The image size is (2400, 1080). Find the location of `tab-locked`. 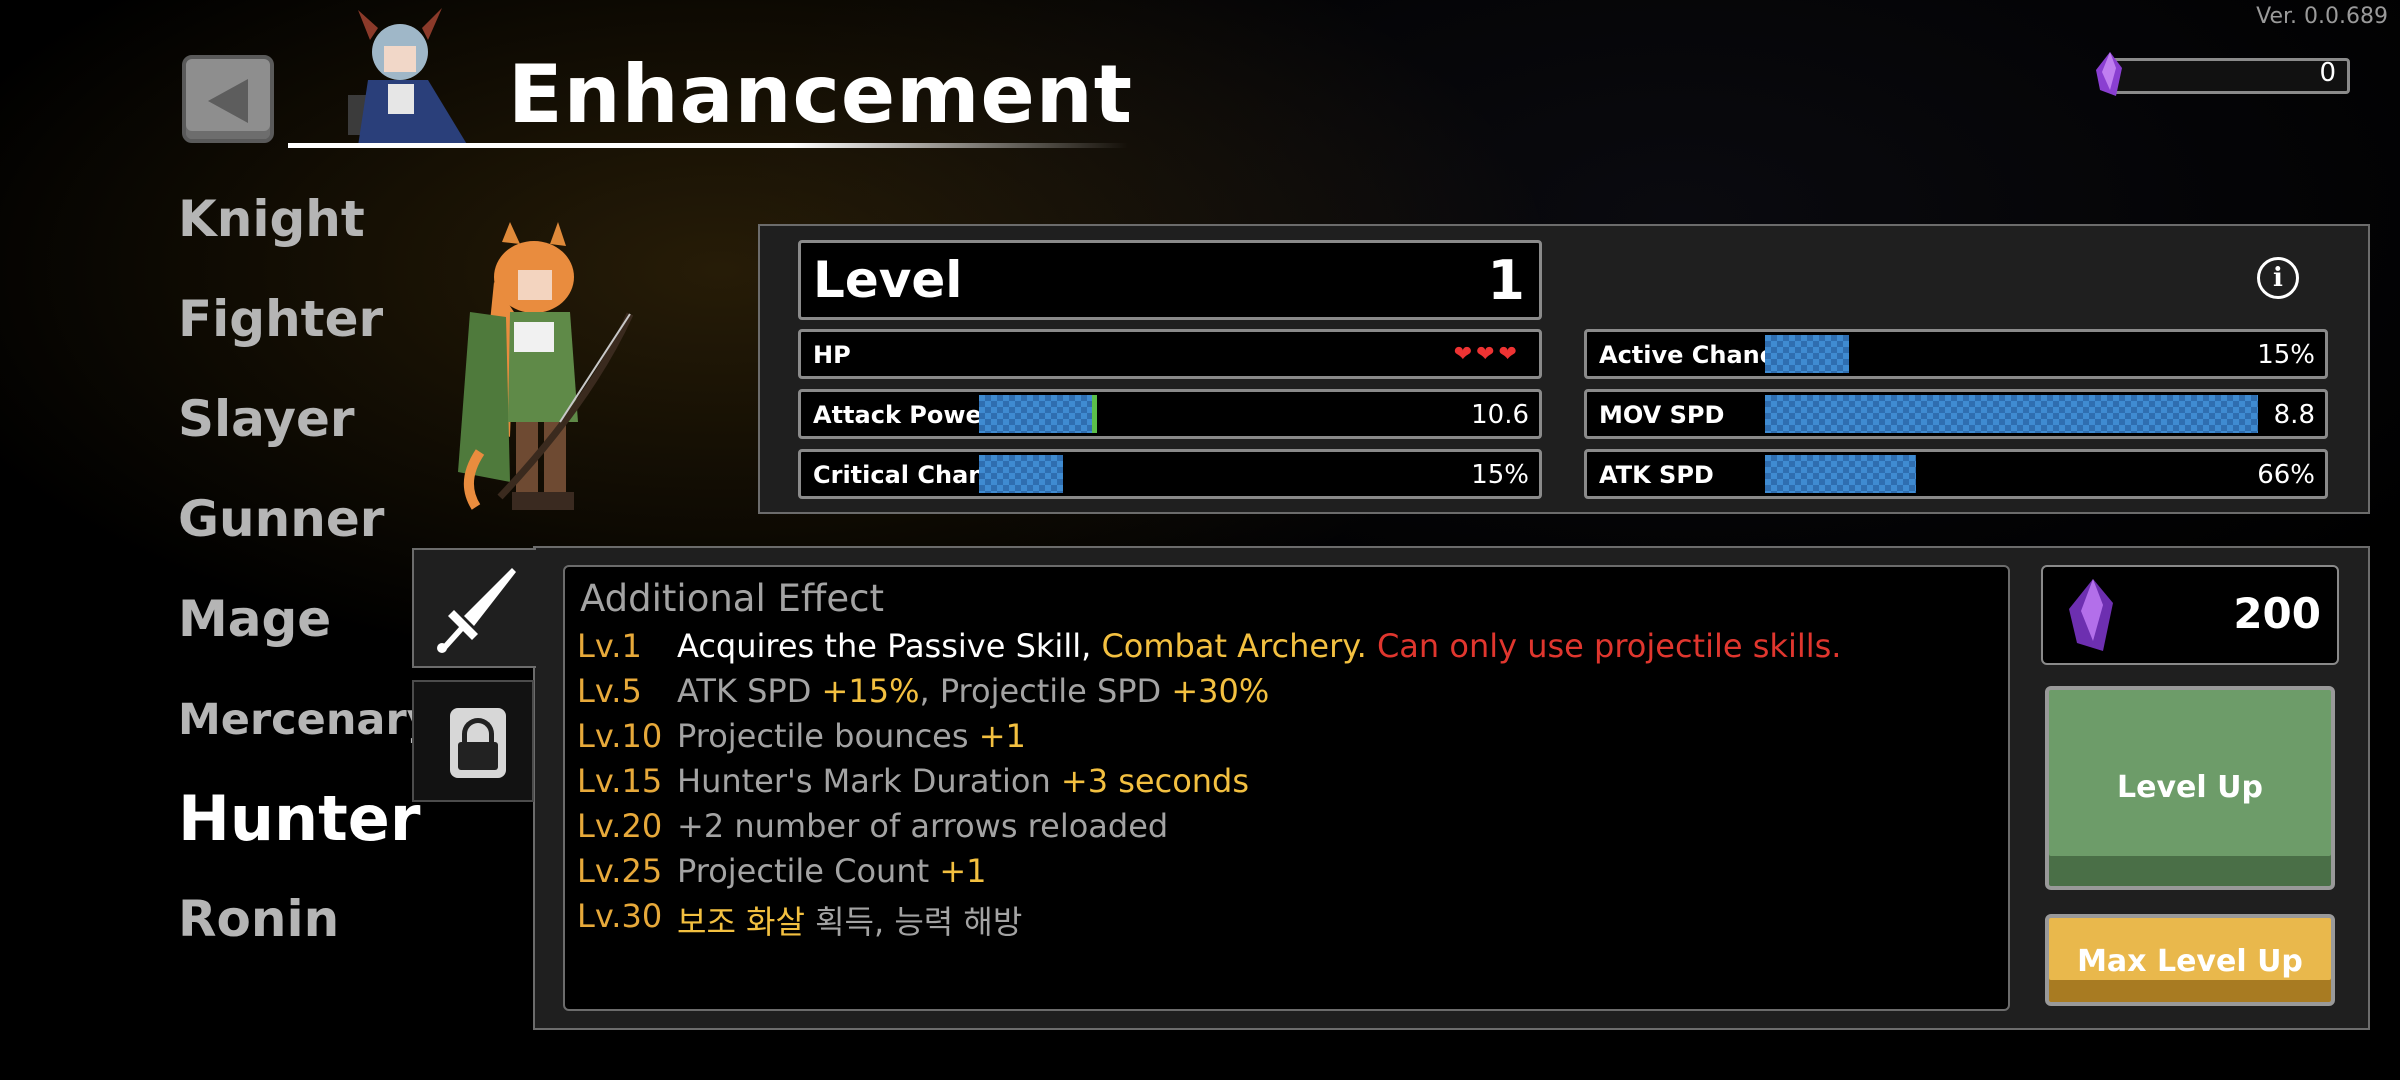

tab-locked is located at coordinates (473, 741).